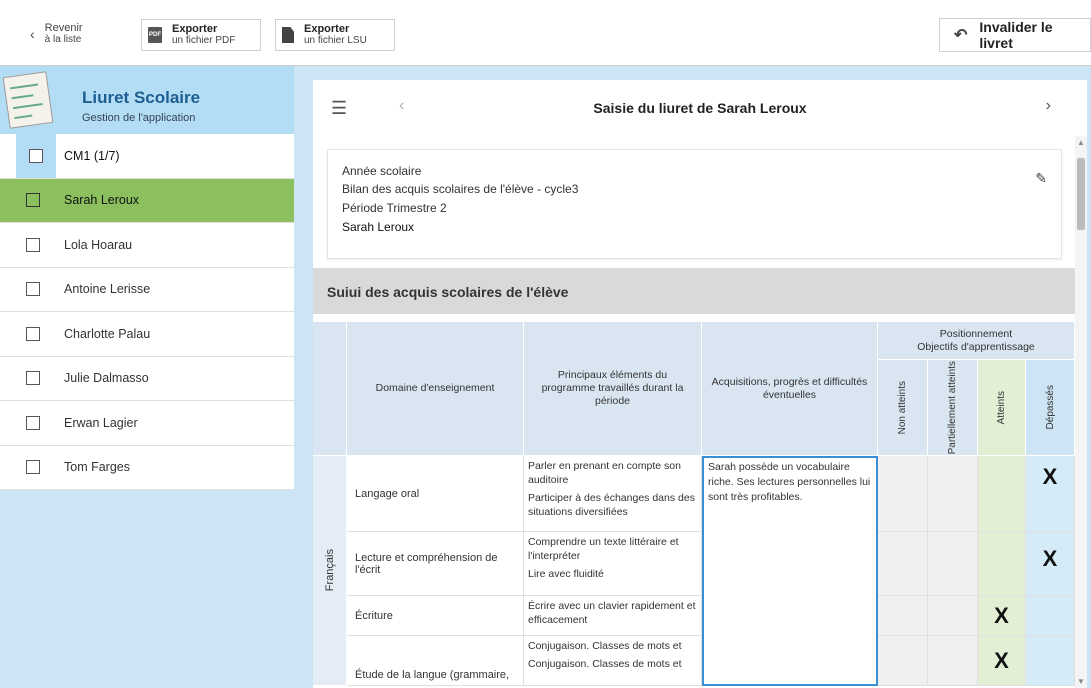 The height and width of the screenshot is (688, 1091). What do you see at coordinates (435, 494) in the screenshot?
I see `domain-cell: Langage oral` at bounding box center [435, 494].